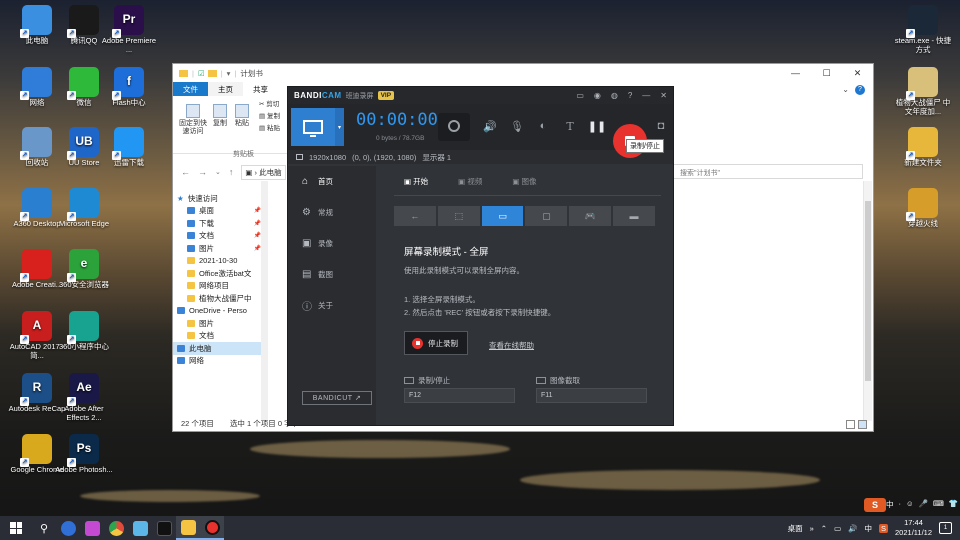 This screenshot has height=540, width=960. Describe the element at coordinates (524, 181) in the screenshot. I see `subtab-2: ▣ 图像` at that location.